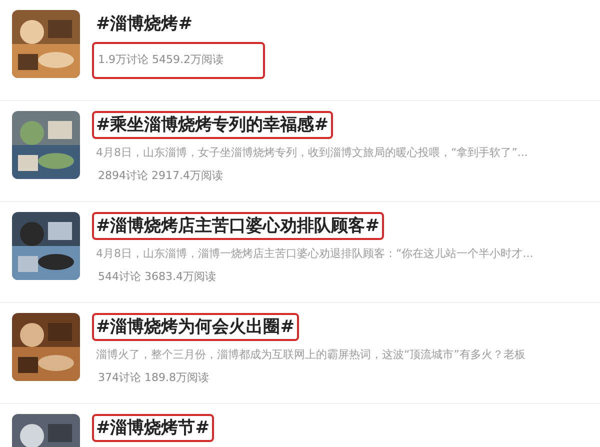 The image size is (600, 447). Describe the element at coordinates (310, 355) in the screenshot. I see `topic-summary: 淄博火了，整个三月份，淄博都成为互联网上的霸屏热词，这波“顶流城市”有多火？老板` at that location.